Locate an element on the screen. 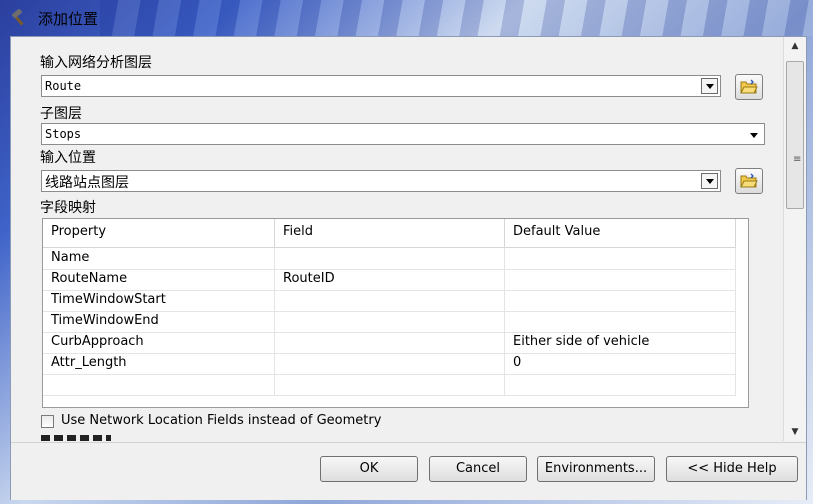  input-locations-combobox: 线路站点图层 is located at coordinates (381, 181).